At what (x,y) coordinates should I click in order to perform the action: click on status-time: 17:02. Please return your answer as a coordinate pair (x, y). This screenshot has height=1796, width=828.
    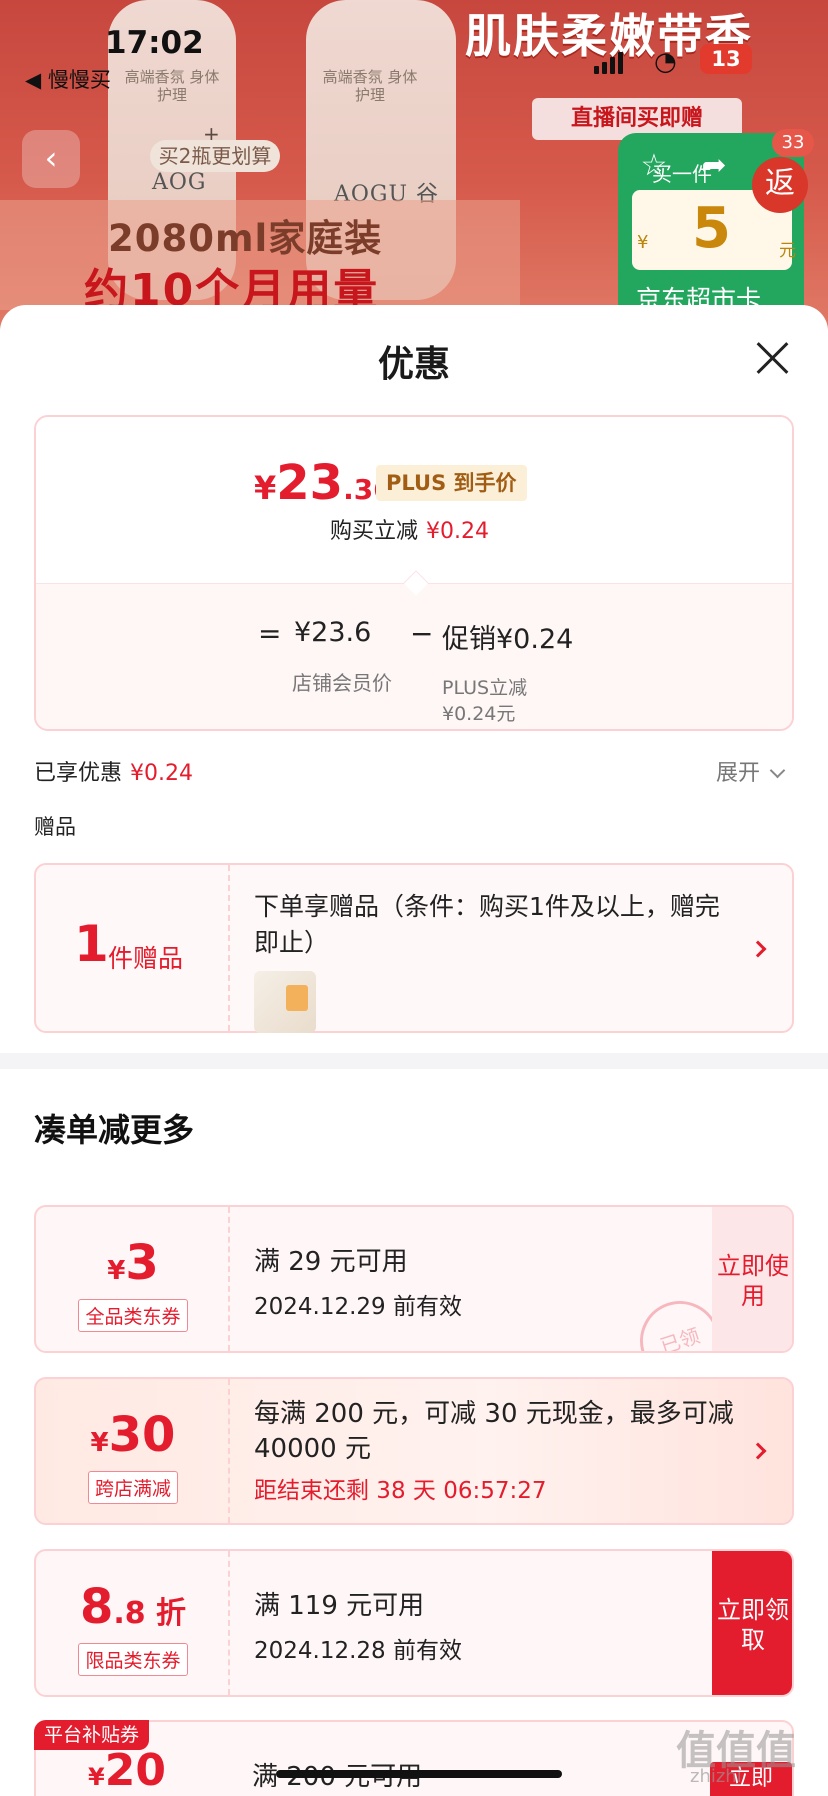
    Looking at the image, I should click on (154, 43).